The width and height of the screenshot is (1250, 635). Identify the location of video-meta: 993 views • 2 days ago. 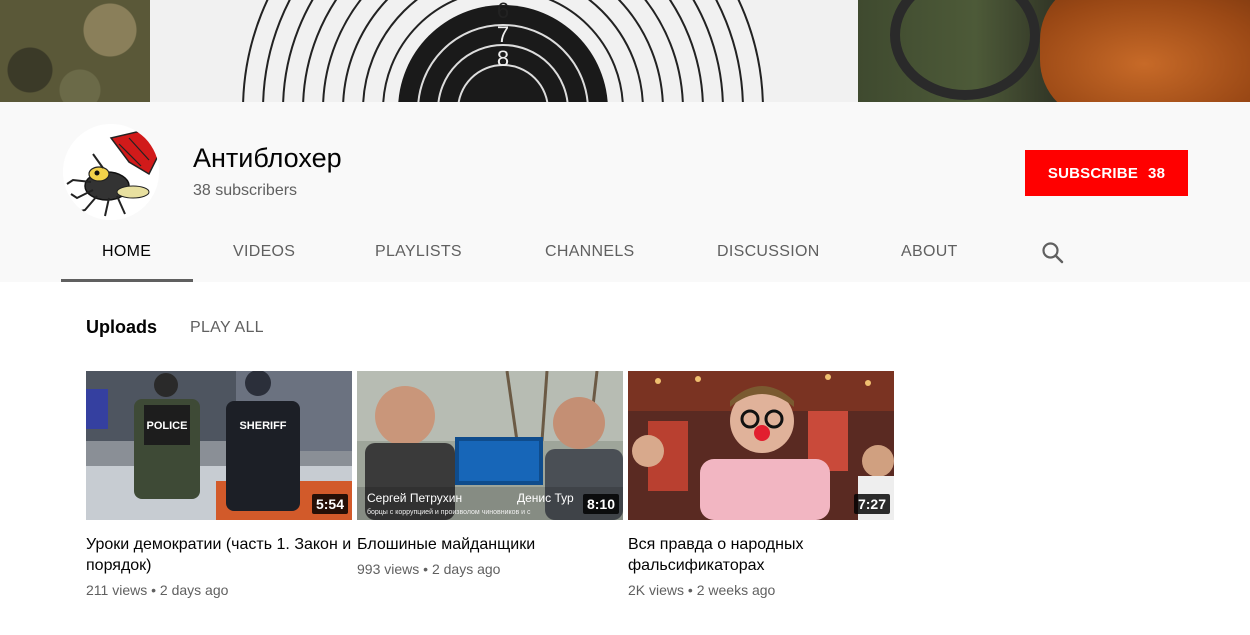
(490, 569).